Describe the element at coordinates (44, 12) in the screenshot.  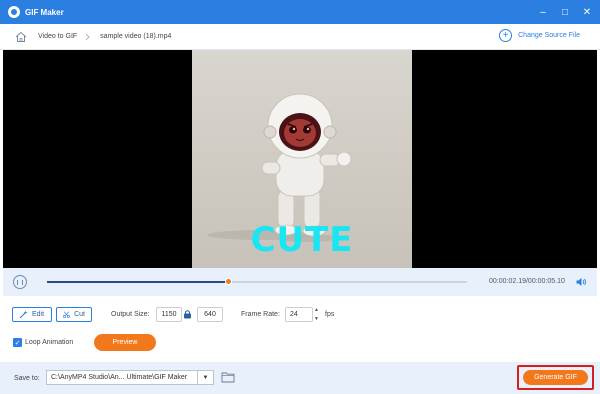
I see `window-title: GIF Maker` at that location.